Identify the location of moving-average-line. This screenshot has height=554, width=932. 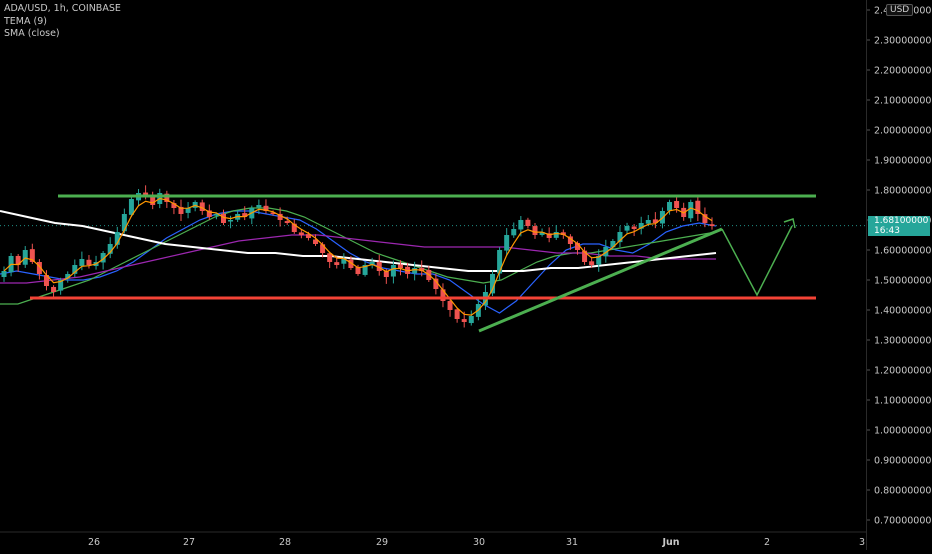
(358, 241).